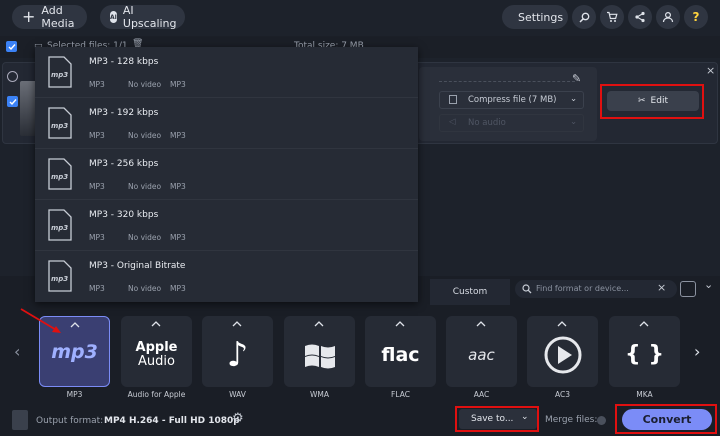 This screenshot has height=436, width=720. Describe the element at coordinates (226, 225) in the screenshot. I see `list-item: mp3 MP3 - 320 kbps MP3 No video MP3` at that location.